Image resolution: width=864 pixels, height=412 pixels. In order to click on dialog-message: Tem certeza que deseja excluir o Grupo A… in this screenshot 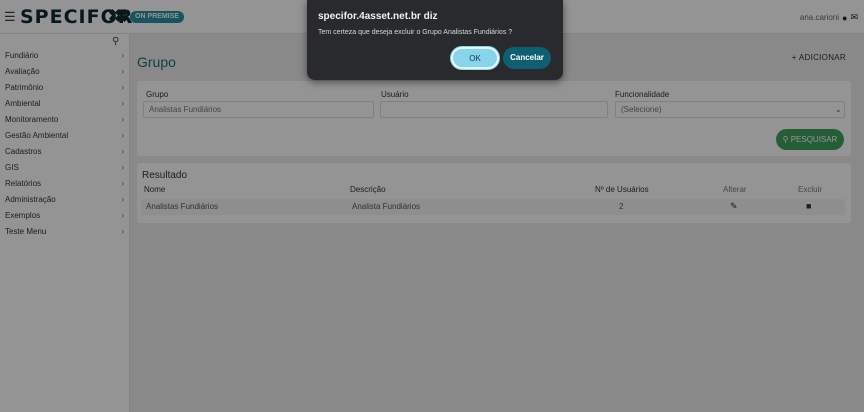, I will do `click(415, 32)`.